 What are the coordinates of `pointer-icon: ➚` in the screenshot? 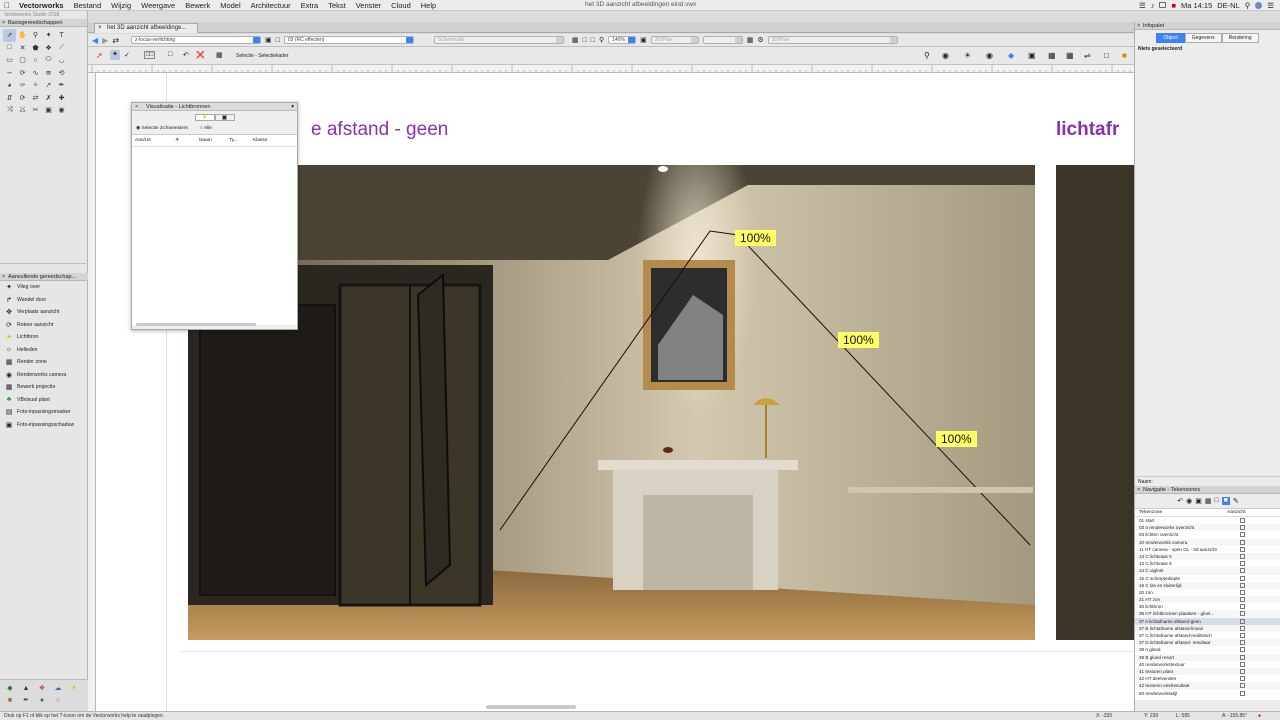 It's located at (48, 85).